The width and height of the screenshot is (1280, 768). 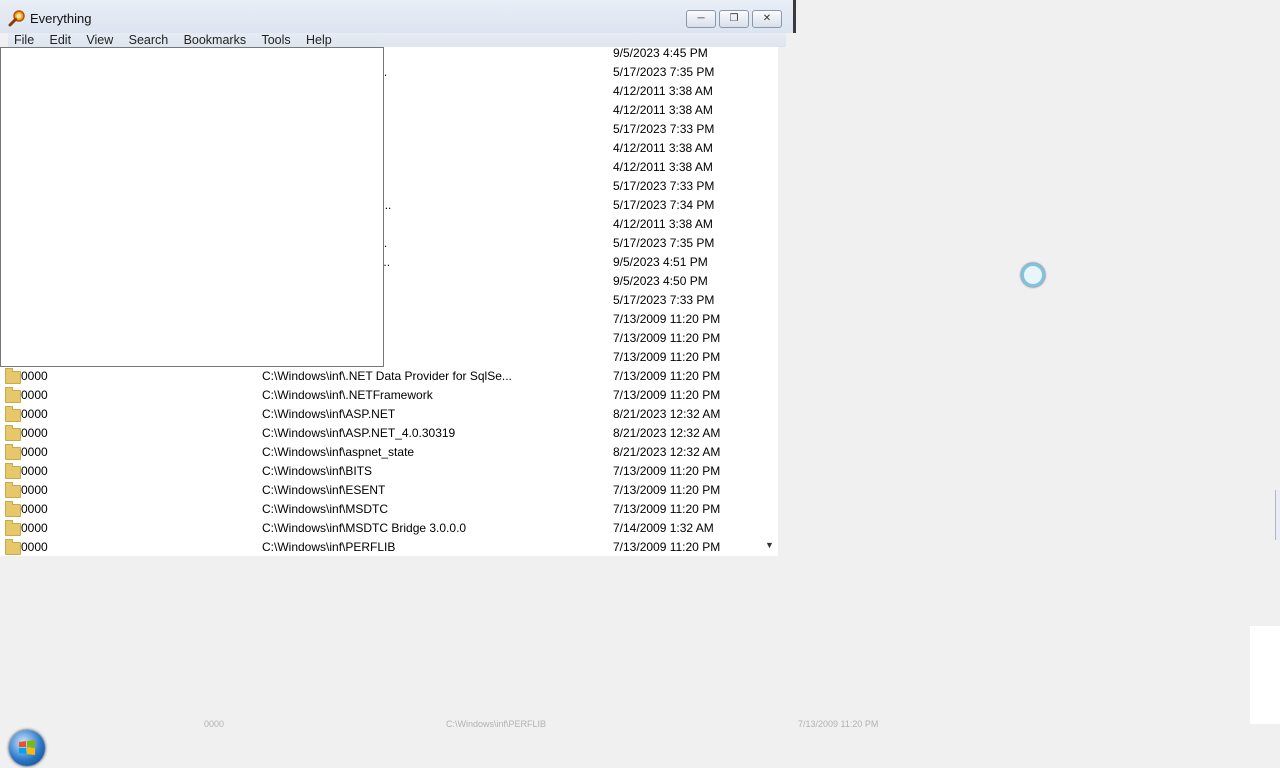 I want to click on list-item-path: C:\Windows\inf\aspnet_state, so click(x=338, y=452).